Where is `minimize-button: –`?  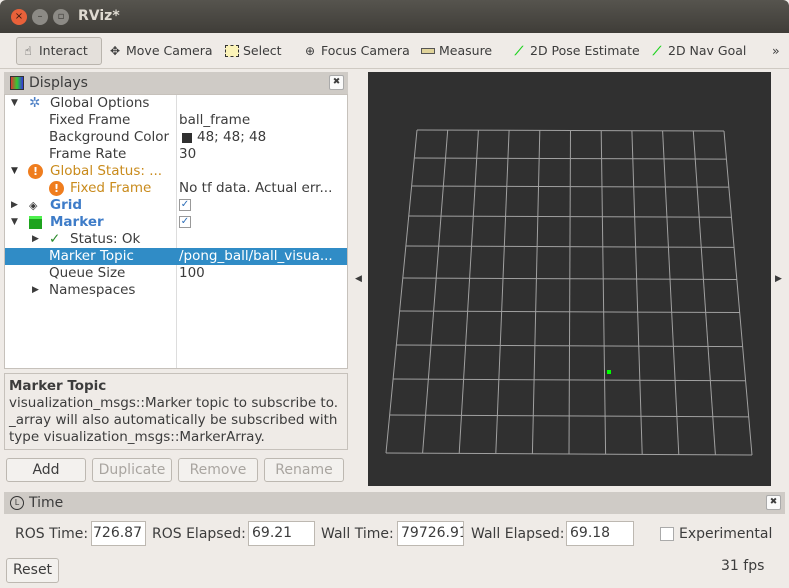 minimize-button: – is located at coordinates (40, 17).